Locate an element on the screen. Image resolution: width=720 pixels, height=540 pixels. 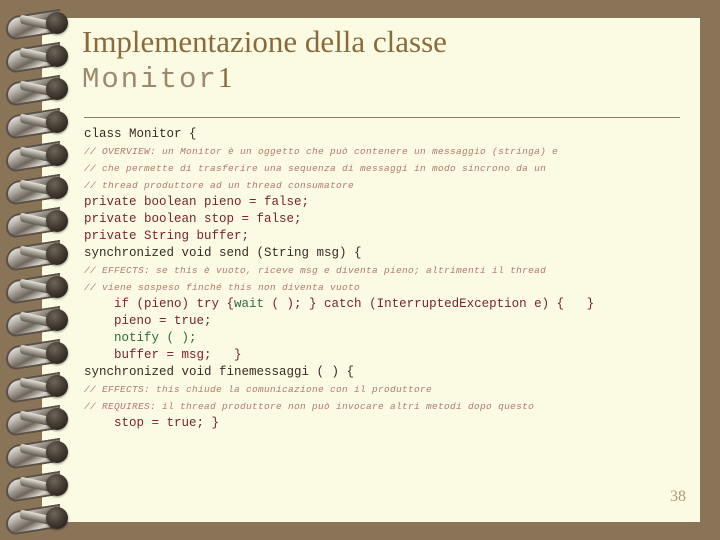
code-line: notify ( ); is located at coordinates (140, 338).